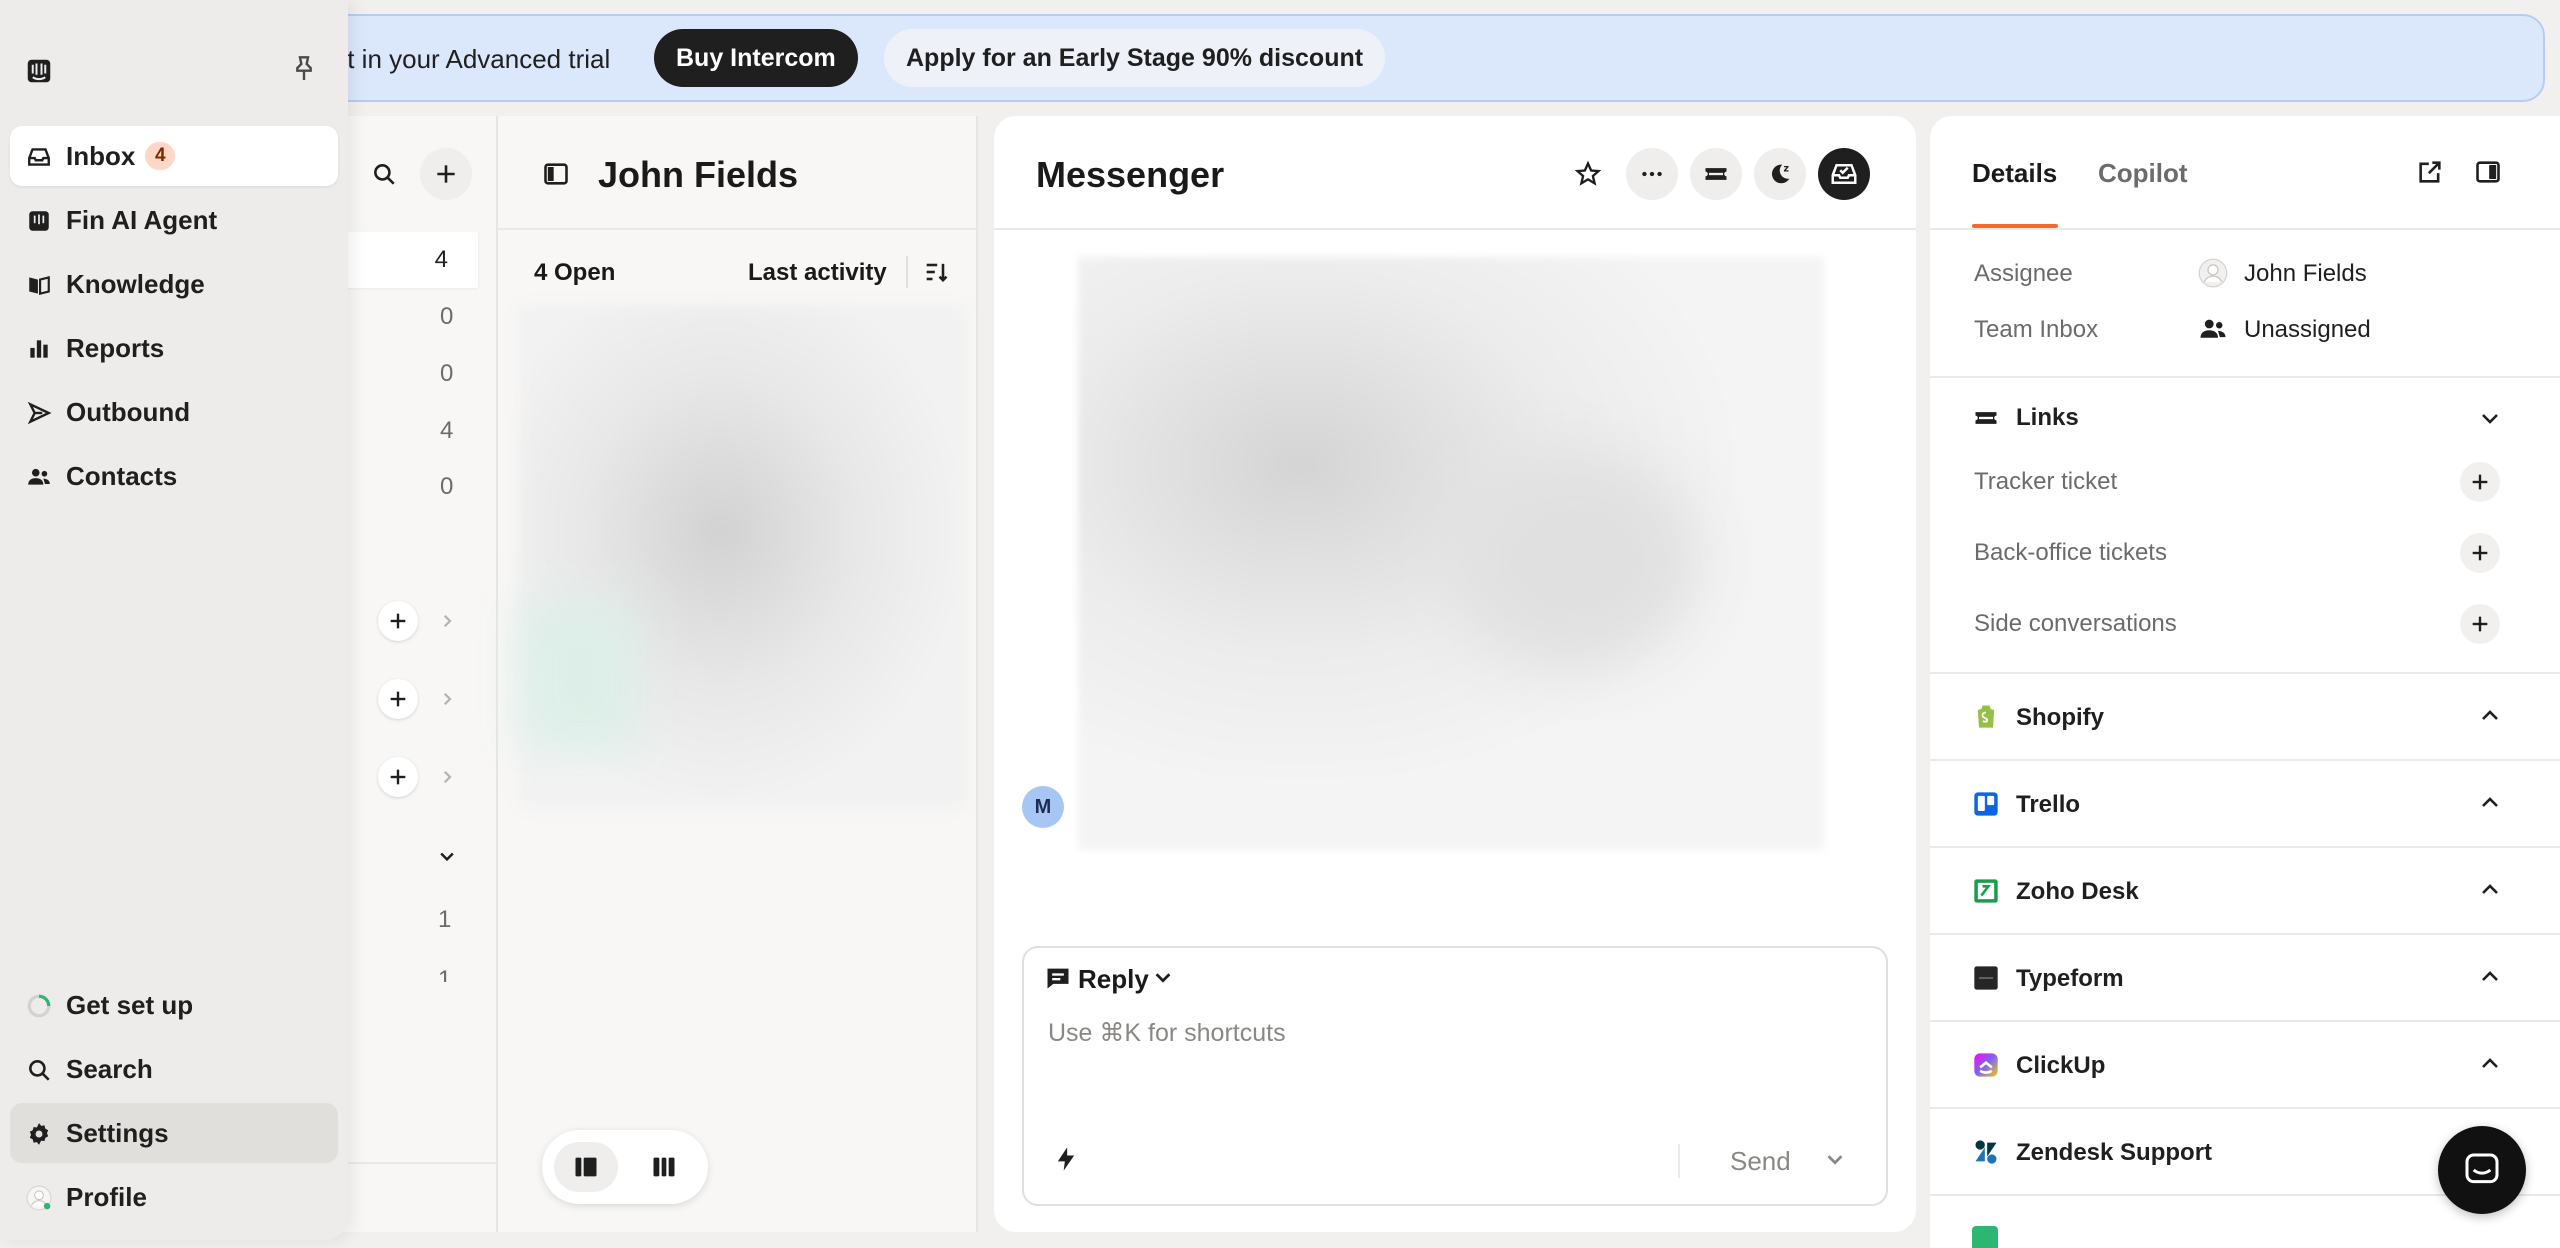 This screenshot has height=1248, width=2560. I want to click on ticket-icon, so click(1716, 174).